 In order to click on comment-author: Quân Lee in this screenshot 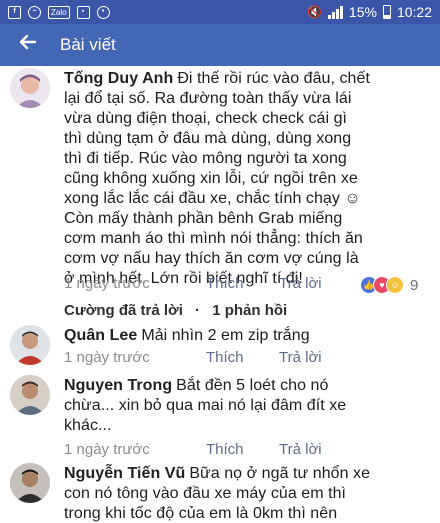, I will do `click(100, 335)`.